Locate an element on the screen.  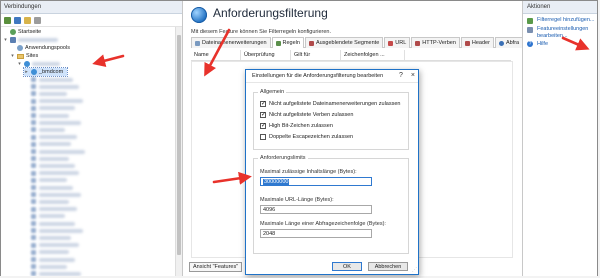
tab-query: Abfra is located at coordinates (509, 42).